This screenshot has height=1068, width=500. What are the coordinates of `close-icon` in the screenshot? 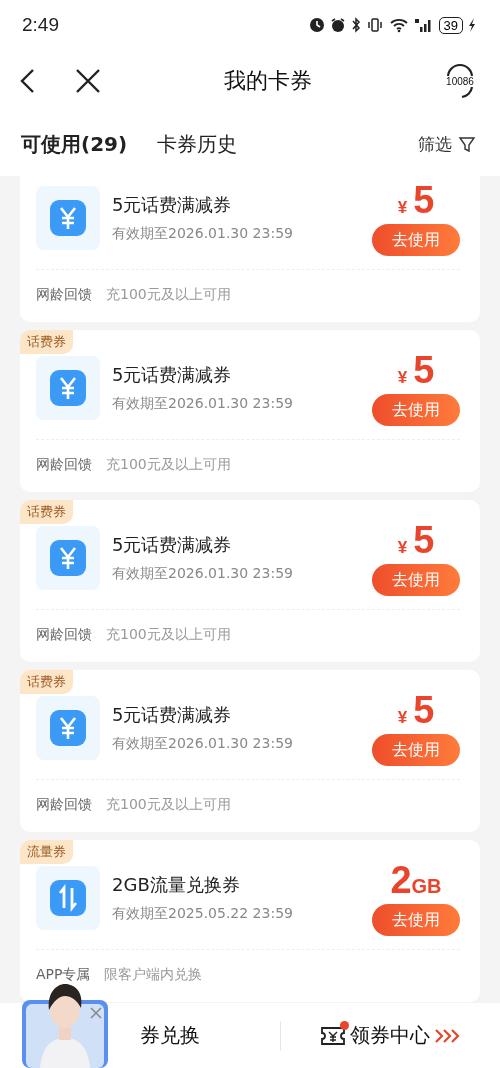 It's located at (88, 81).